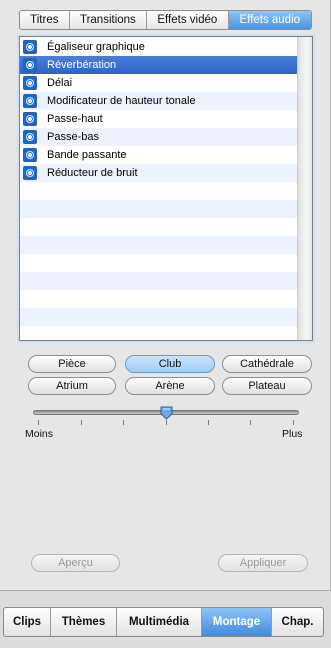  What do you see at coordinates (92, 173) in the screenshot?
I see `list-item-label: Réducteur de bruit` at bounding box center [92, 173].